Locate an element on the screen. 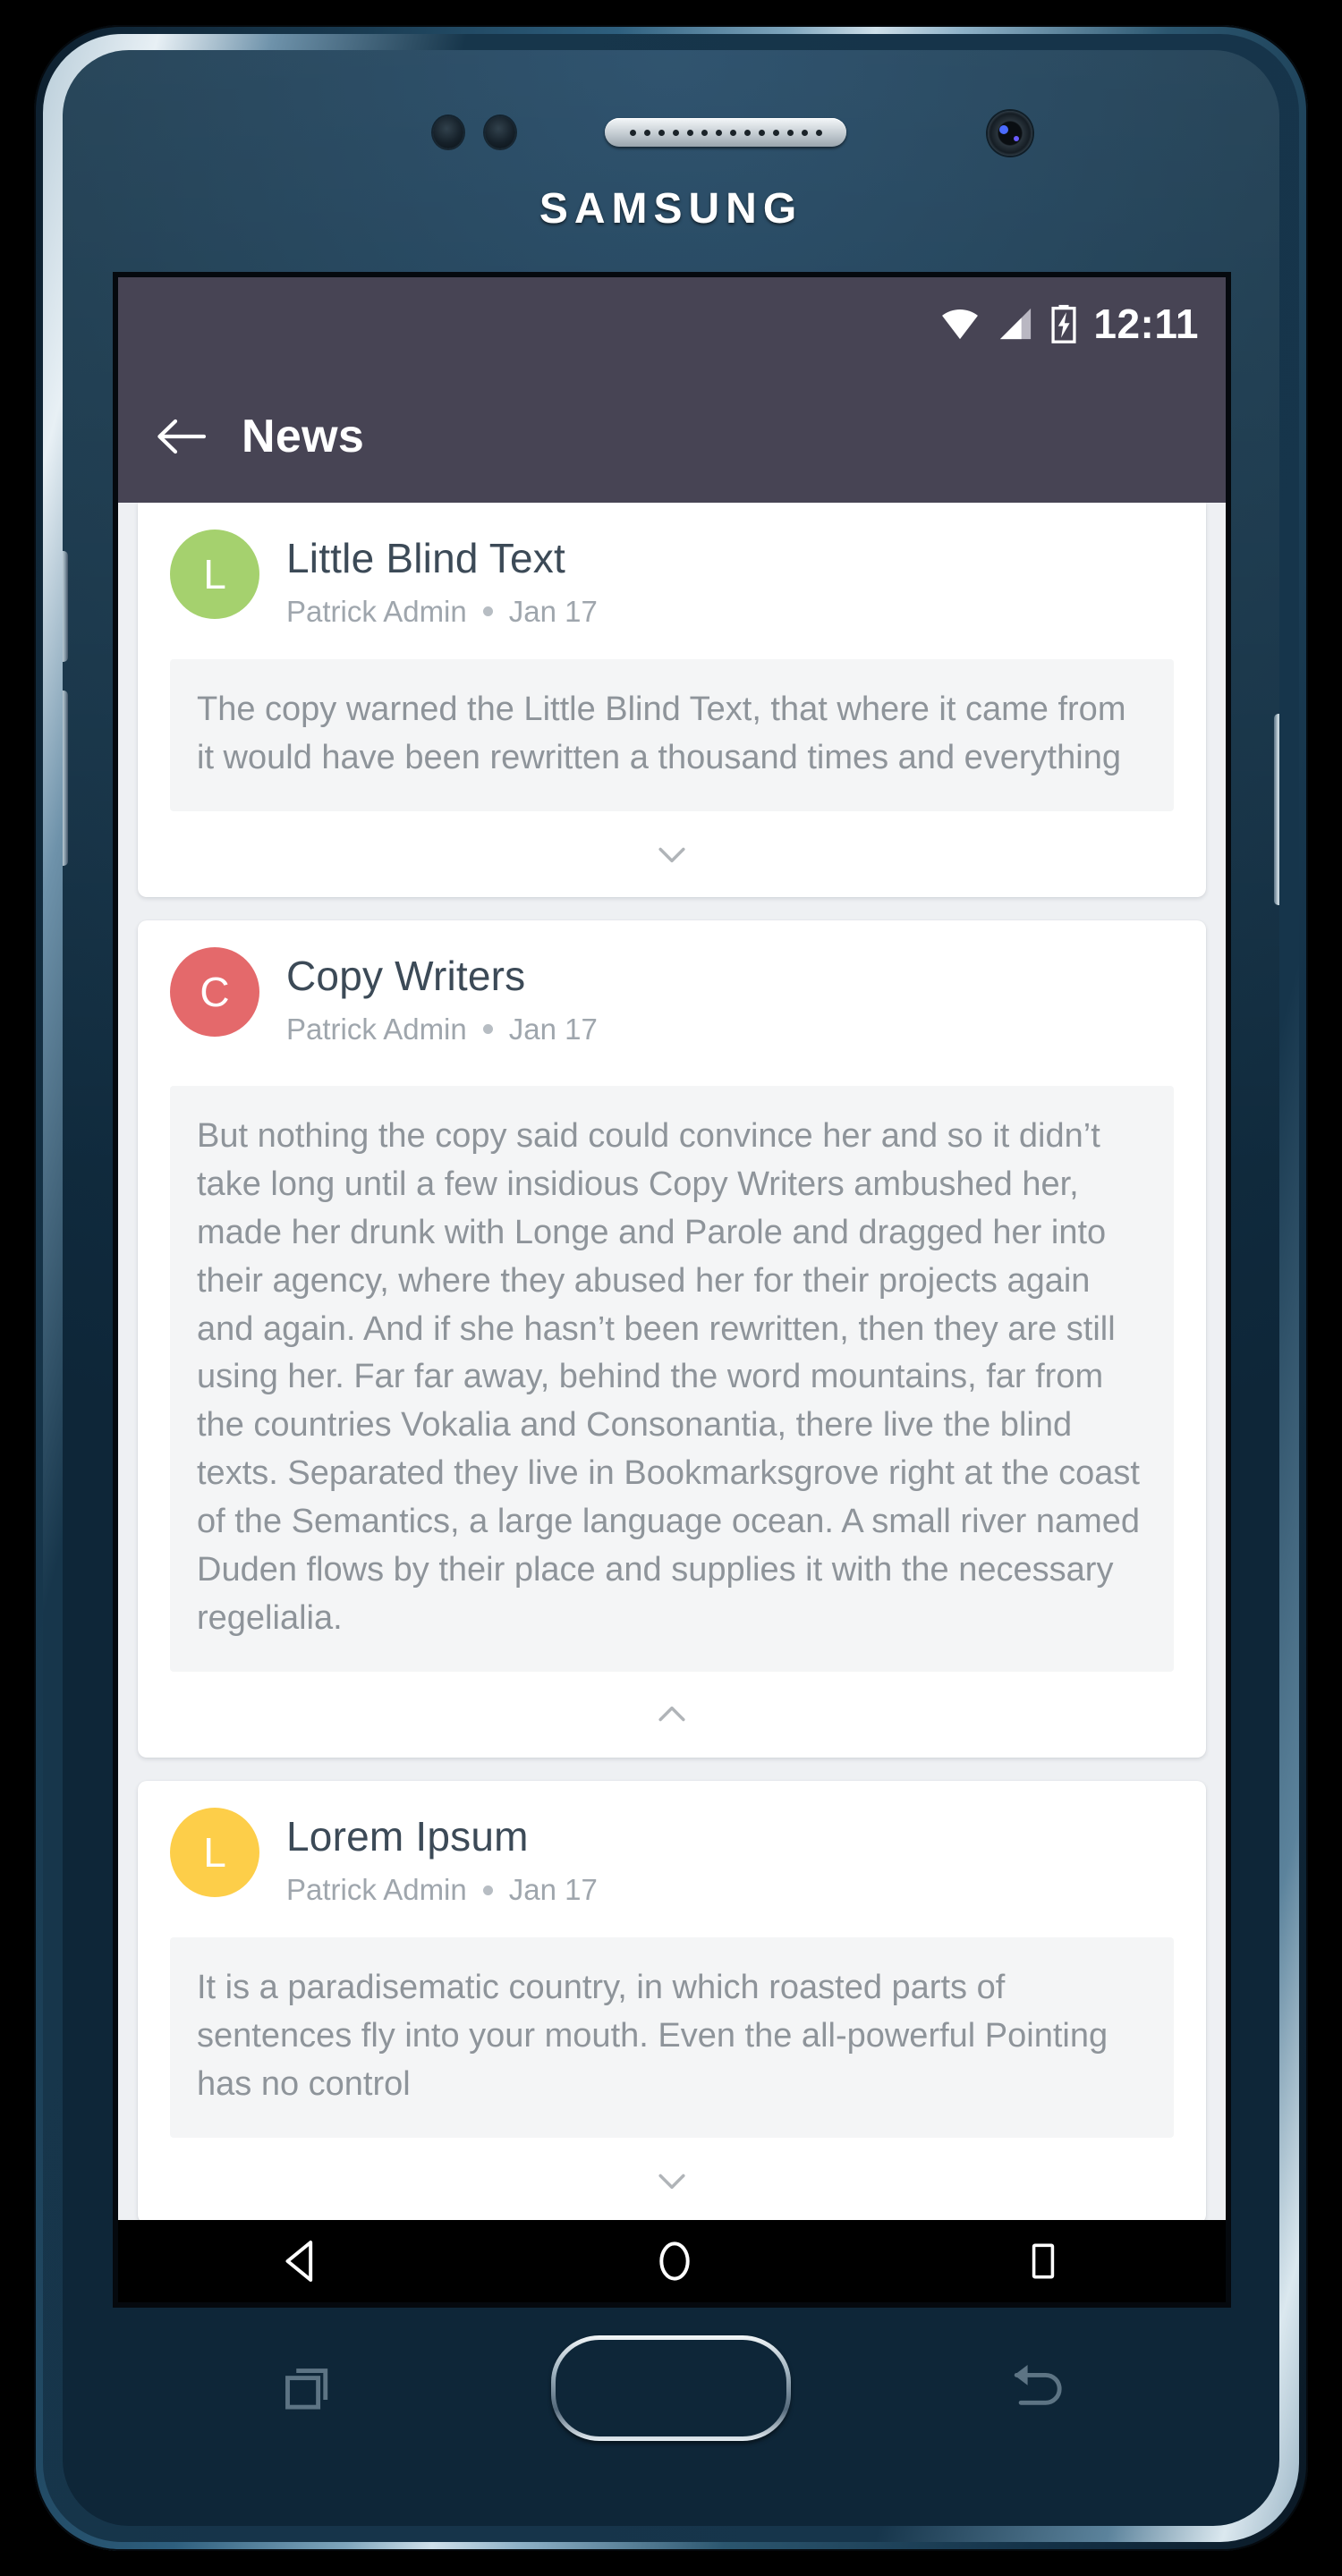 The width and height of the screenshot is (1342, 2576). battery-charging-icon is located at coordinates (1063, 323).